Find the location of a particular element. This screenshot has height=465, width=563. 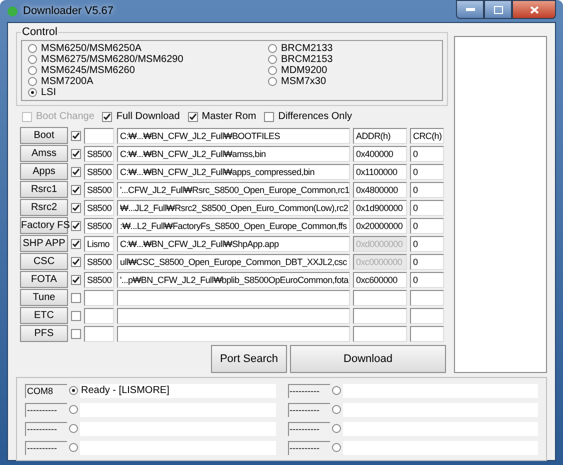

download-button: Download is located at coordinates (368, 359).